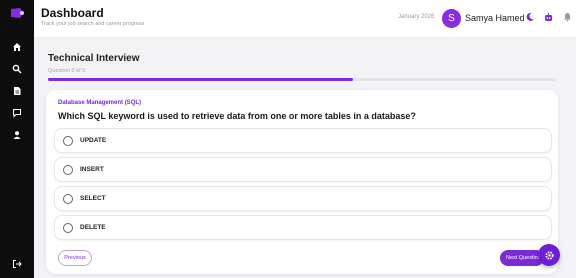 The height and width of the screenshot is (278, 576). I want to click on answer-option: UPDATE, so click(303, 140).